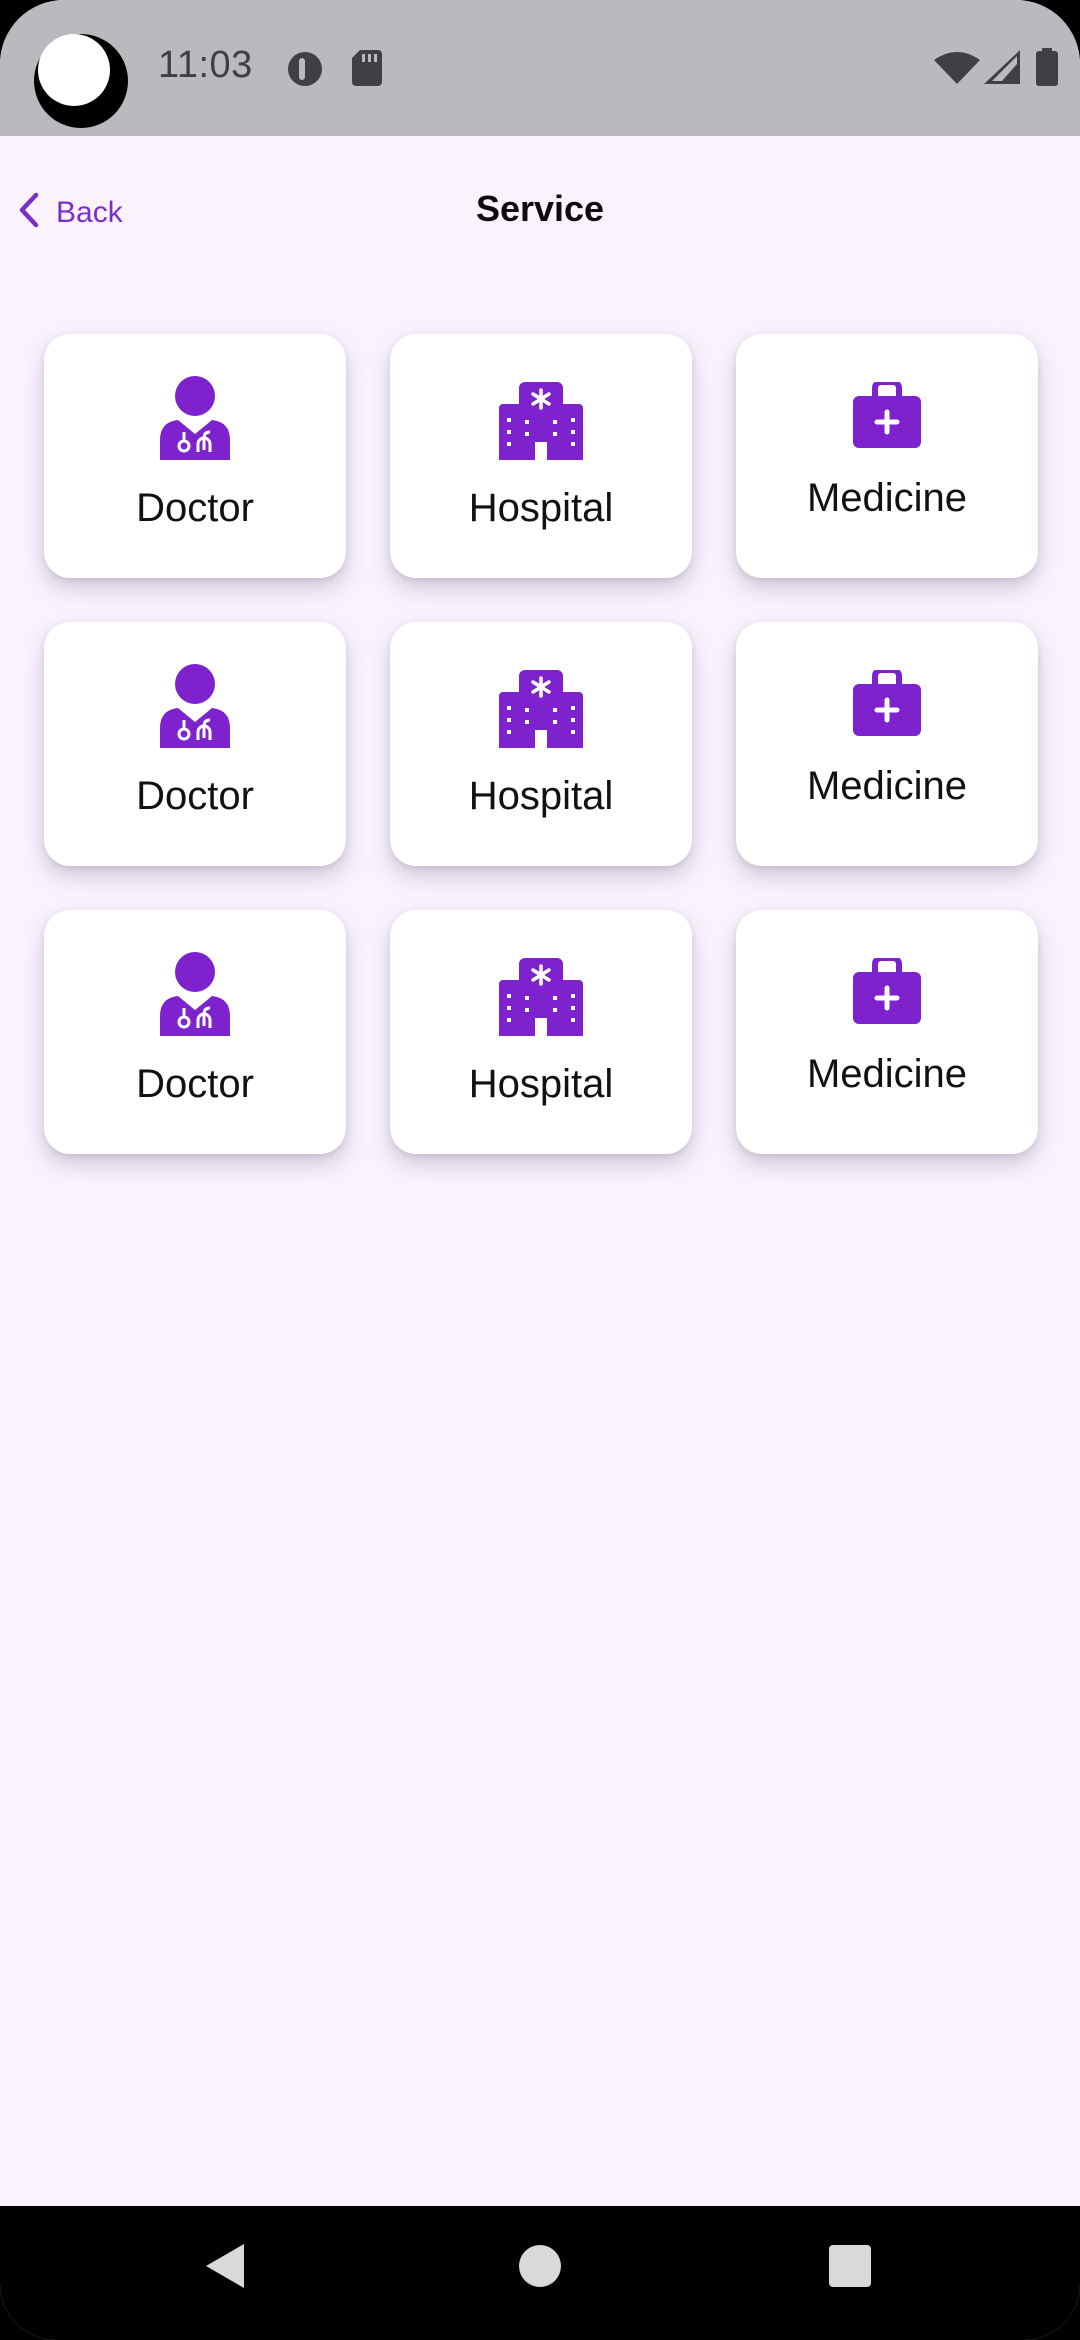 Image resolution: width=1080 pixels, height=2340 pixels. I want to click on system-nav-bar, so click(540, 2273).